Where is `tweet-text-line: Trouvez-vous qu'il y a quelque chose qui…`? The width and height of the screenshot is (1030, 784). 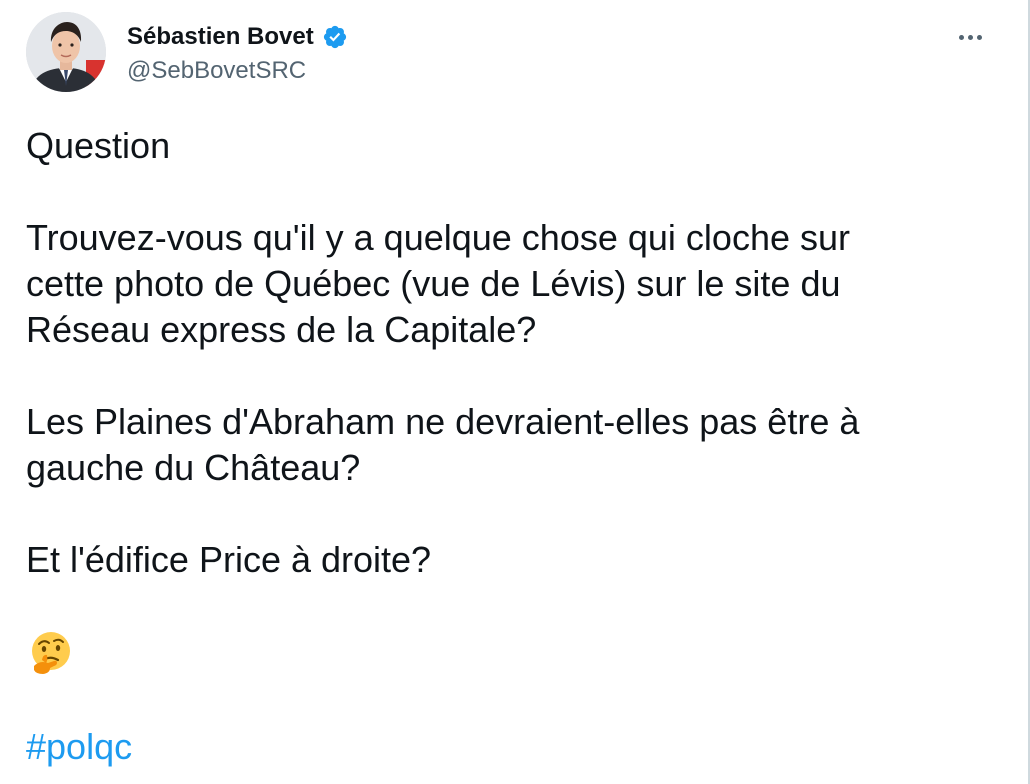 tweet-text-line: Trouvez-vous qu'il y a quelque chose qui… is located at coordinates (438, 237).